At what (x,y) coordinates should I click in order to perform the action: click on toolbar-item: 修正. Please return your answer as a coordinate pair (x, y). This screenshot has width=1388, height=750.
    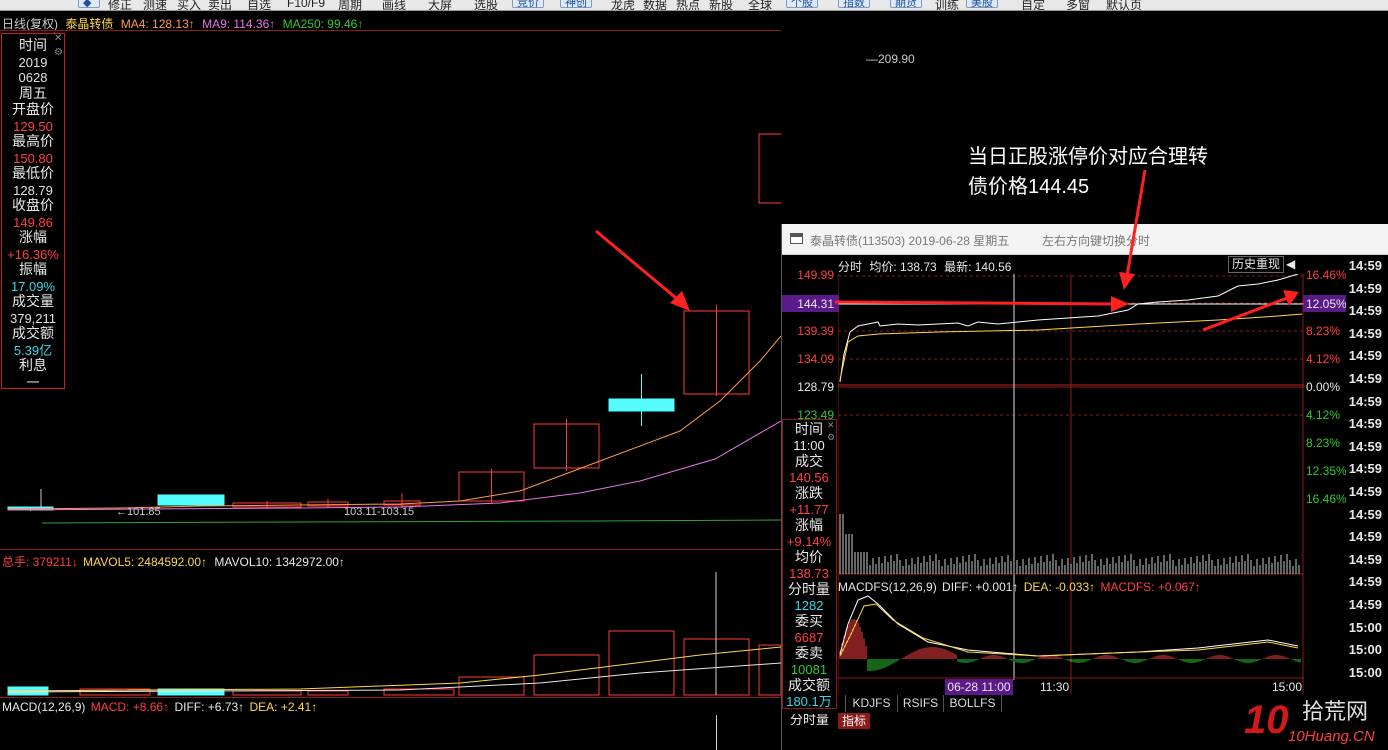
    Looking at the image, I should click on (120, 5).